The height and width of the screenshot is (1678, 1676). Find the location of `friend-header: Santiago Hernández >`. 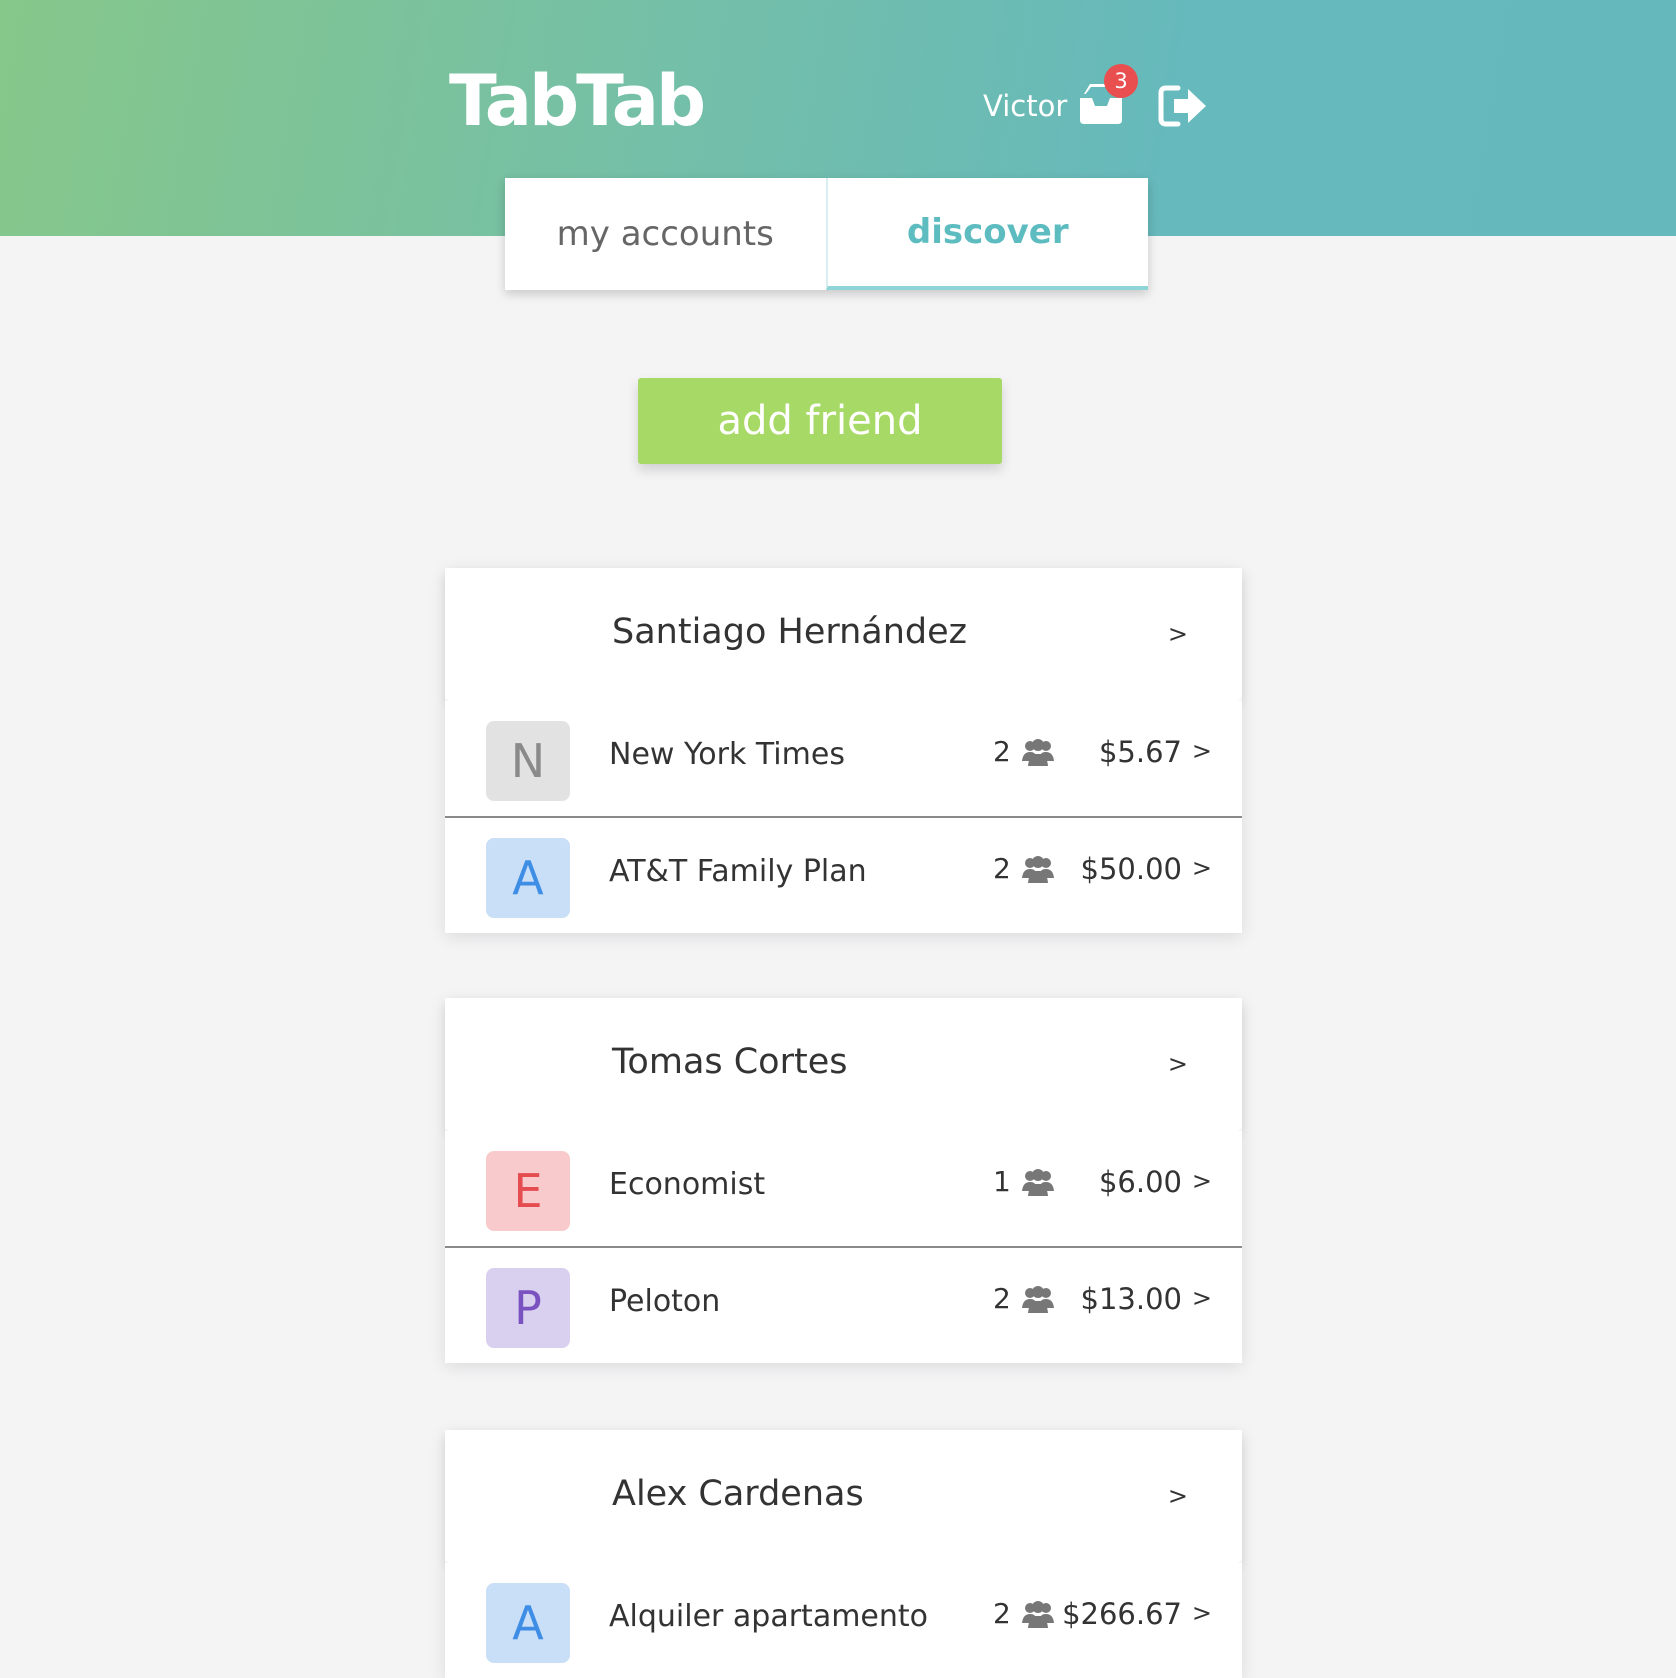

friend-header: Santiago Hernández > is located at coordinates (843, 634).